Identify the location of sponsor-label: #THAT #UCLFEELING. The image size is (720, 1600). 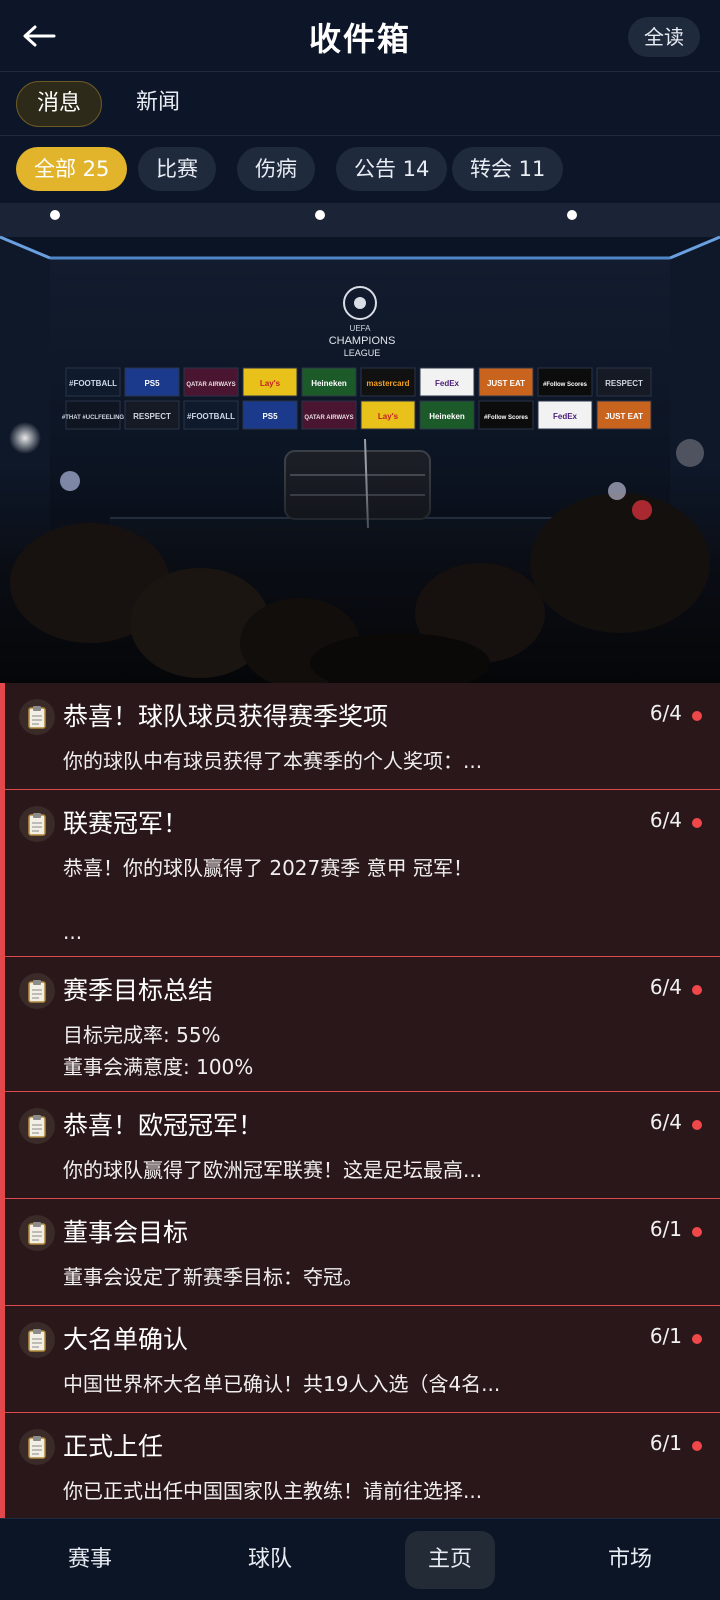
(93, 418).